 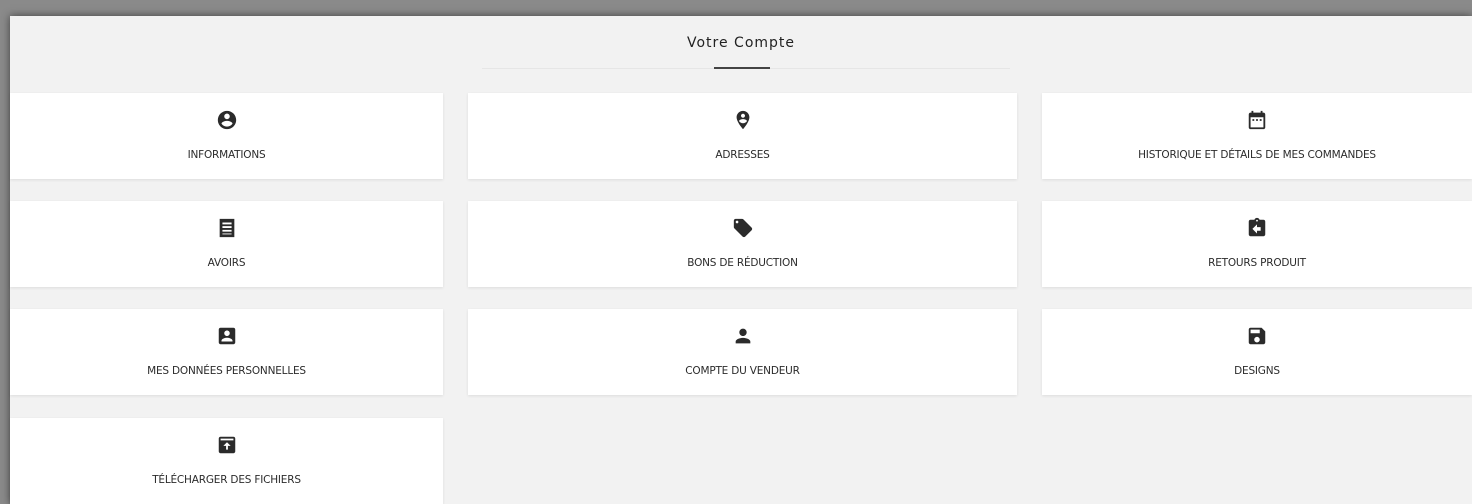 I want to click on card-historique-commandes: HISTORIQUE ET DÉTAILS DE MES COMMANDES, so click(x=1257, y=136).